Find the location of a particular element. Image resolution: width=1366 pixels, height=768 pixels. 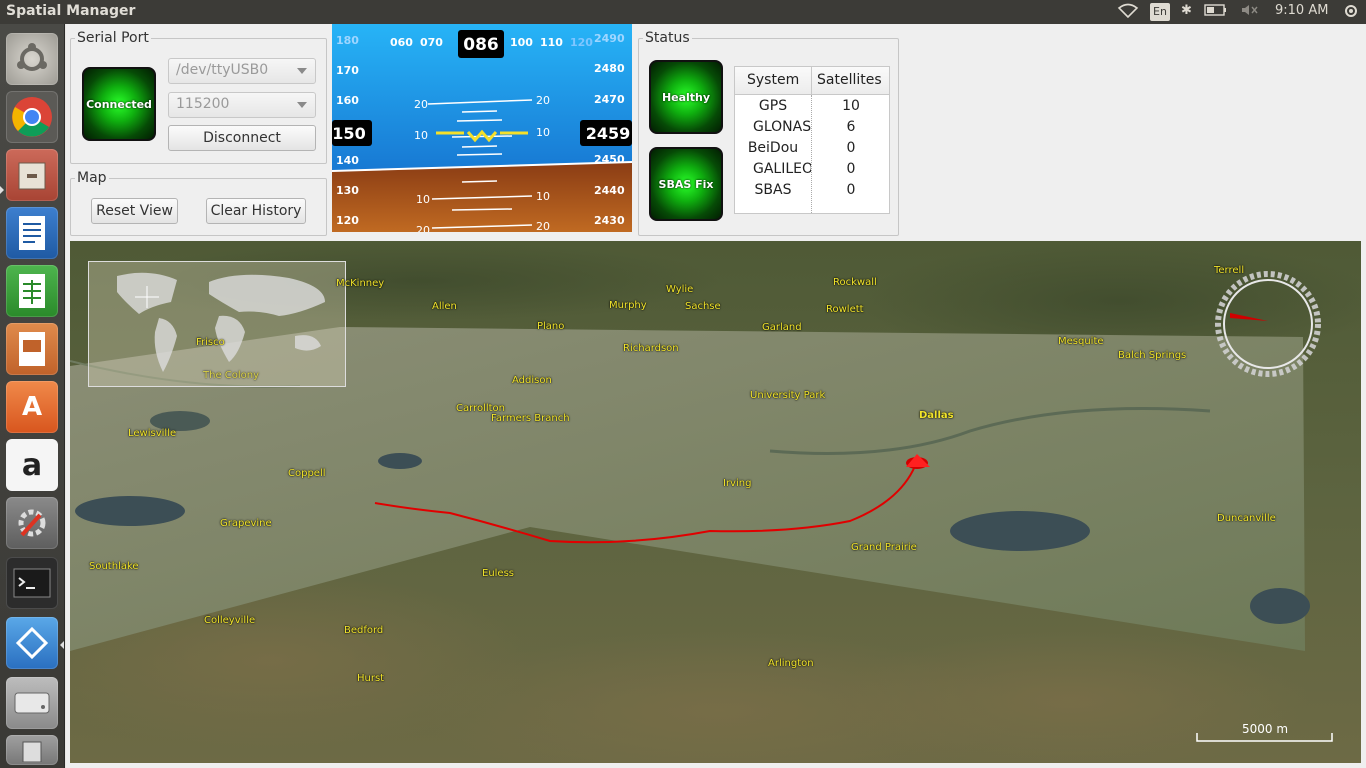

column-header-satellites: Satellites is located at coordinates (849, 80).